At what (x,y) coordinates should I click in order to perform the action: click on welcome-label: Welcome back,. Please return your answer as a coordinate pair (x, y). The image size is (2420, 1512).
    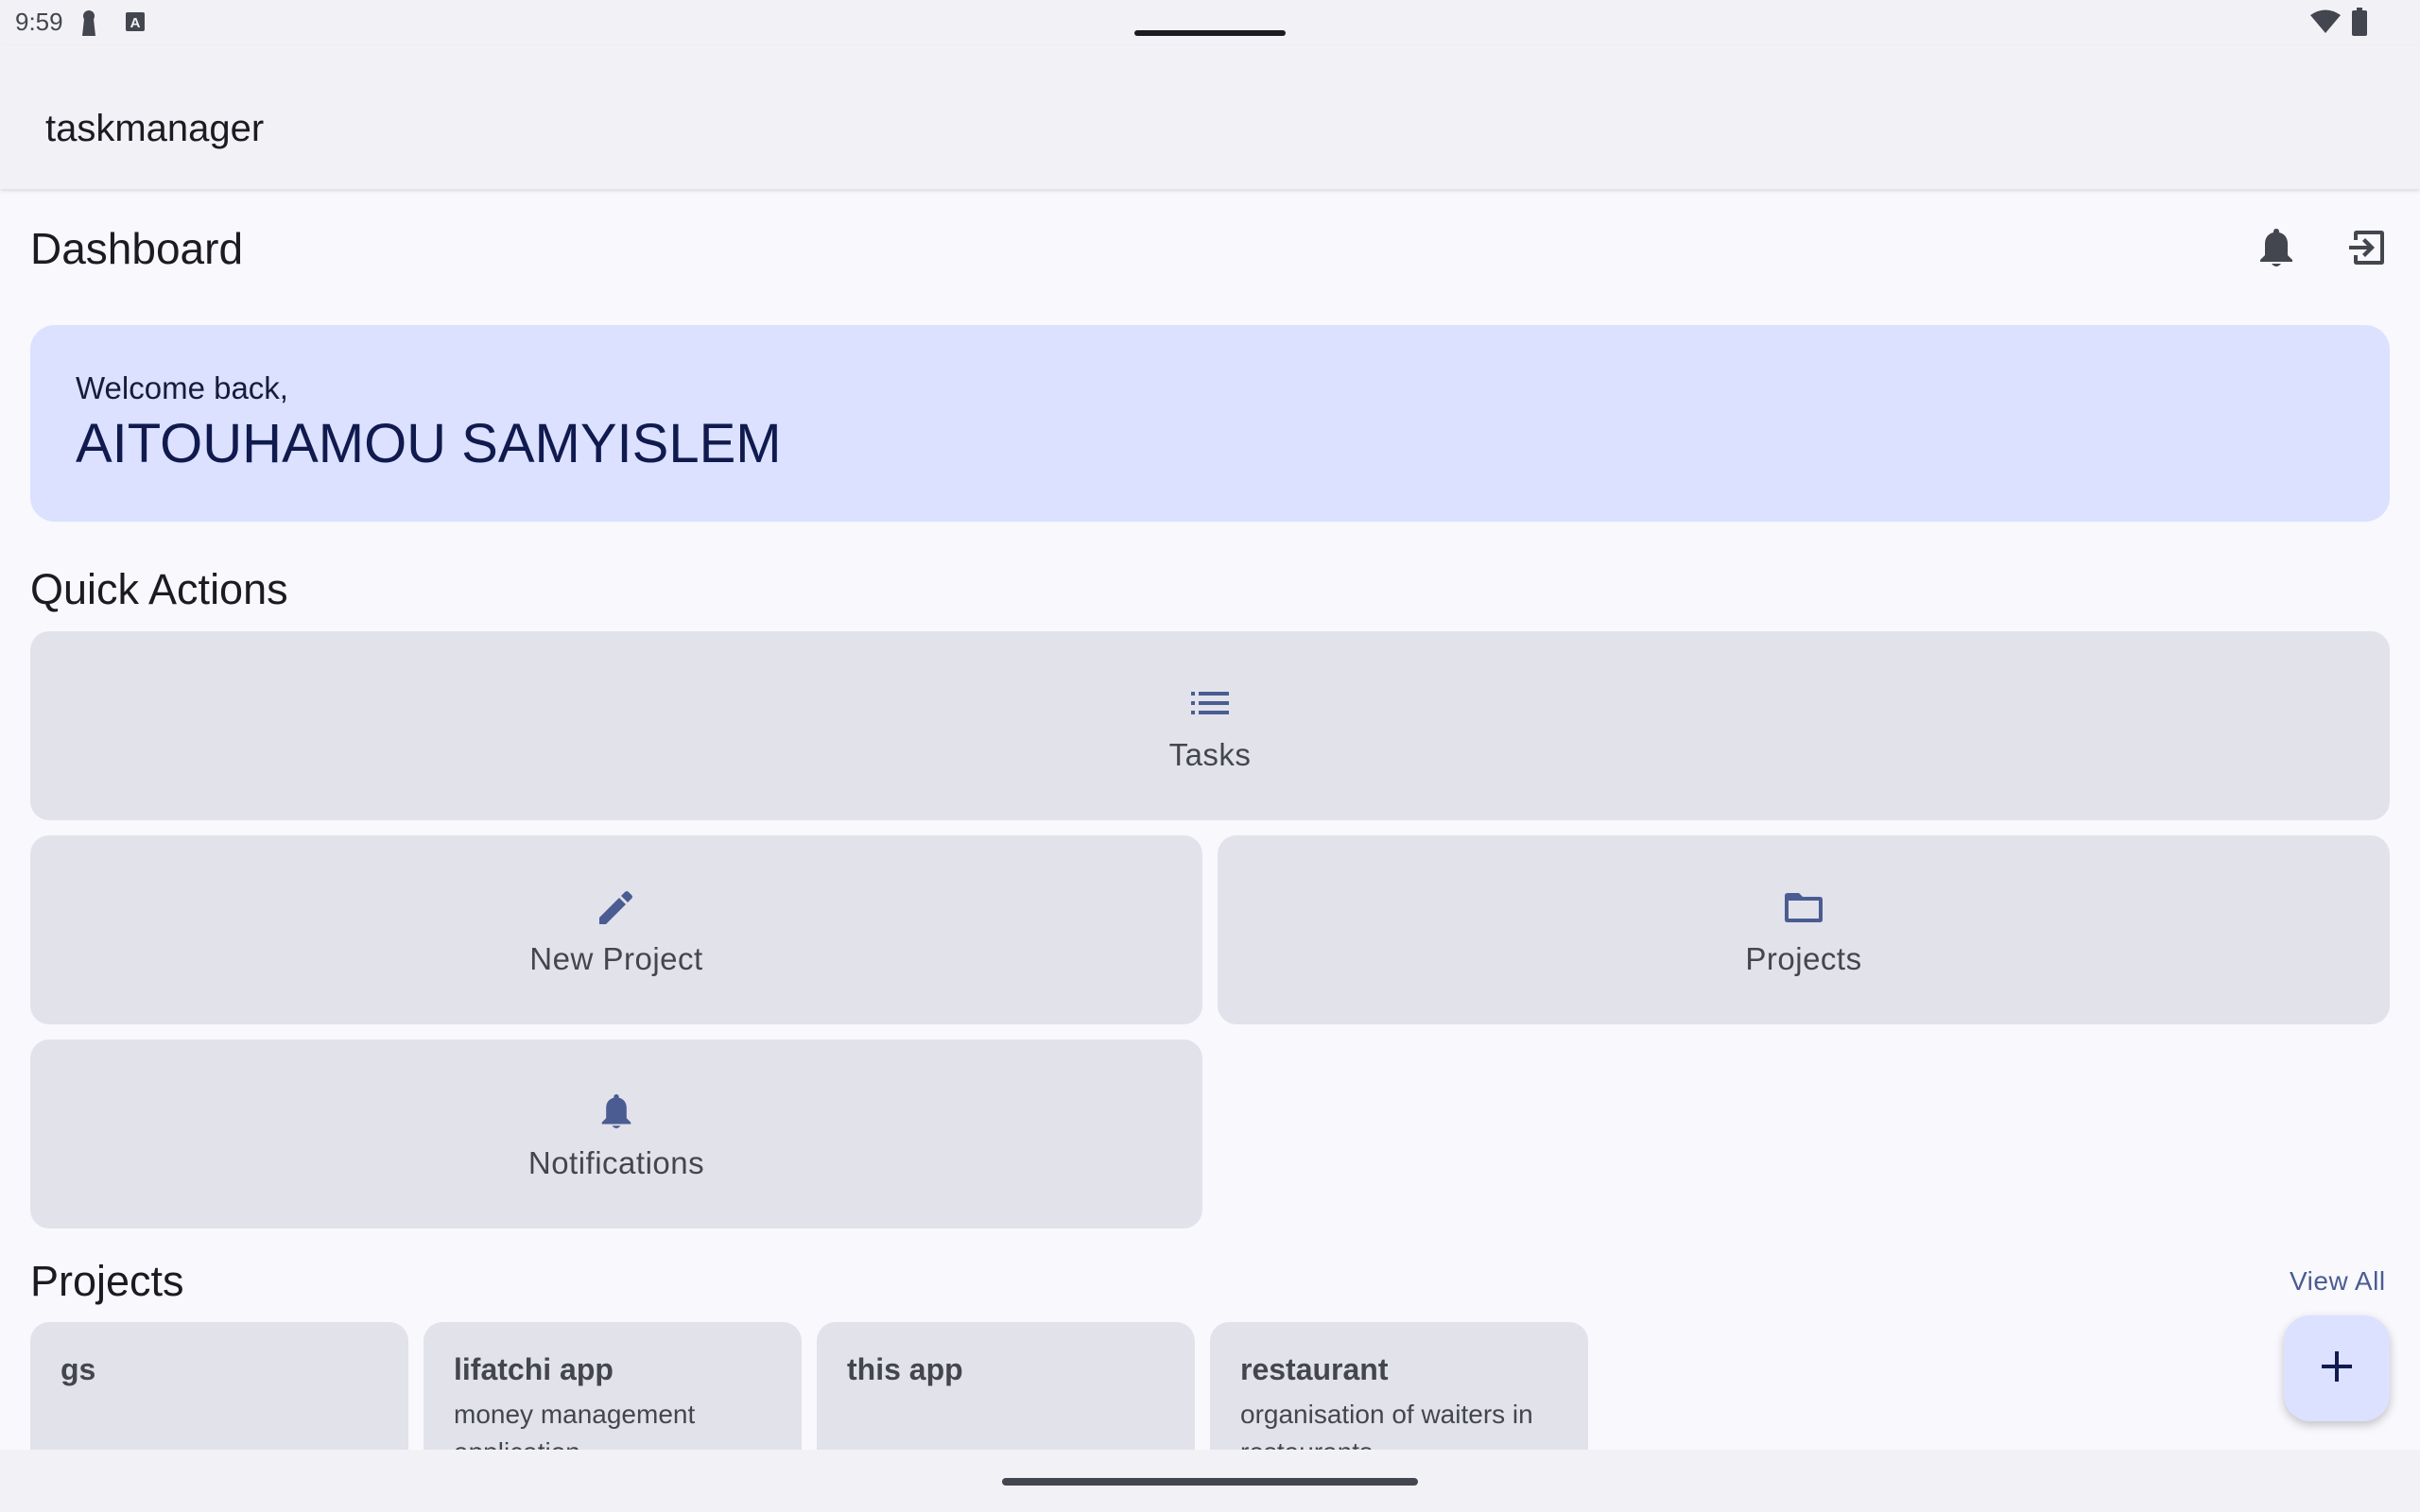
    Looking at the image, I should click on (182, 387).